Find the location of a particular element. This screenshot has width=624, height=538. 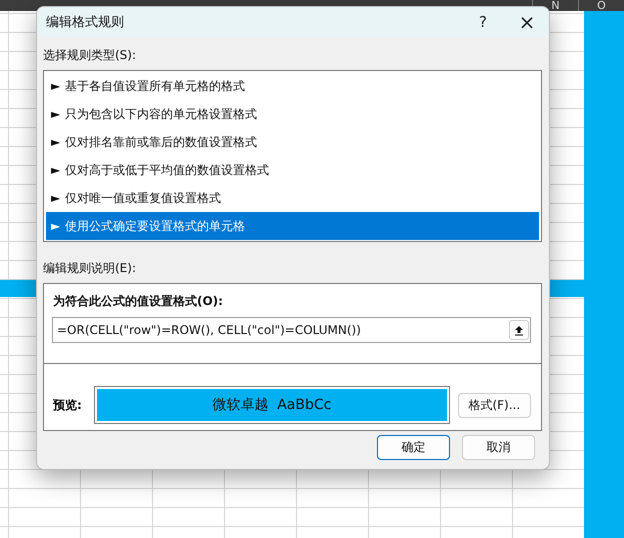

preview-text: 微软卓越 AaBbCc is located at coordinates (272, 405).